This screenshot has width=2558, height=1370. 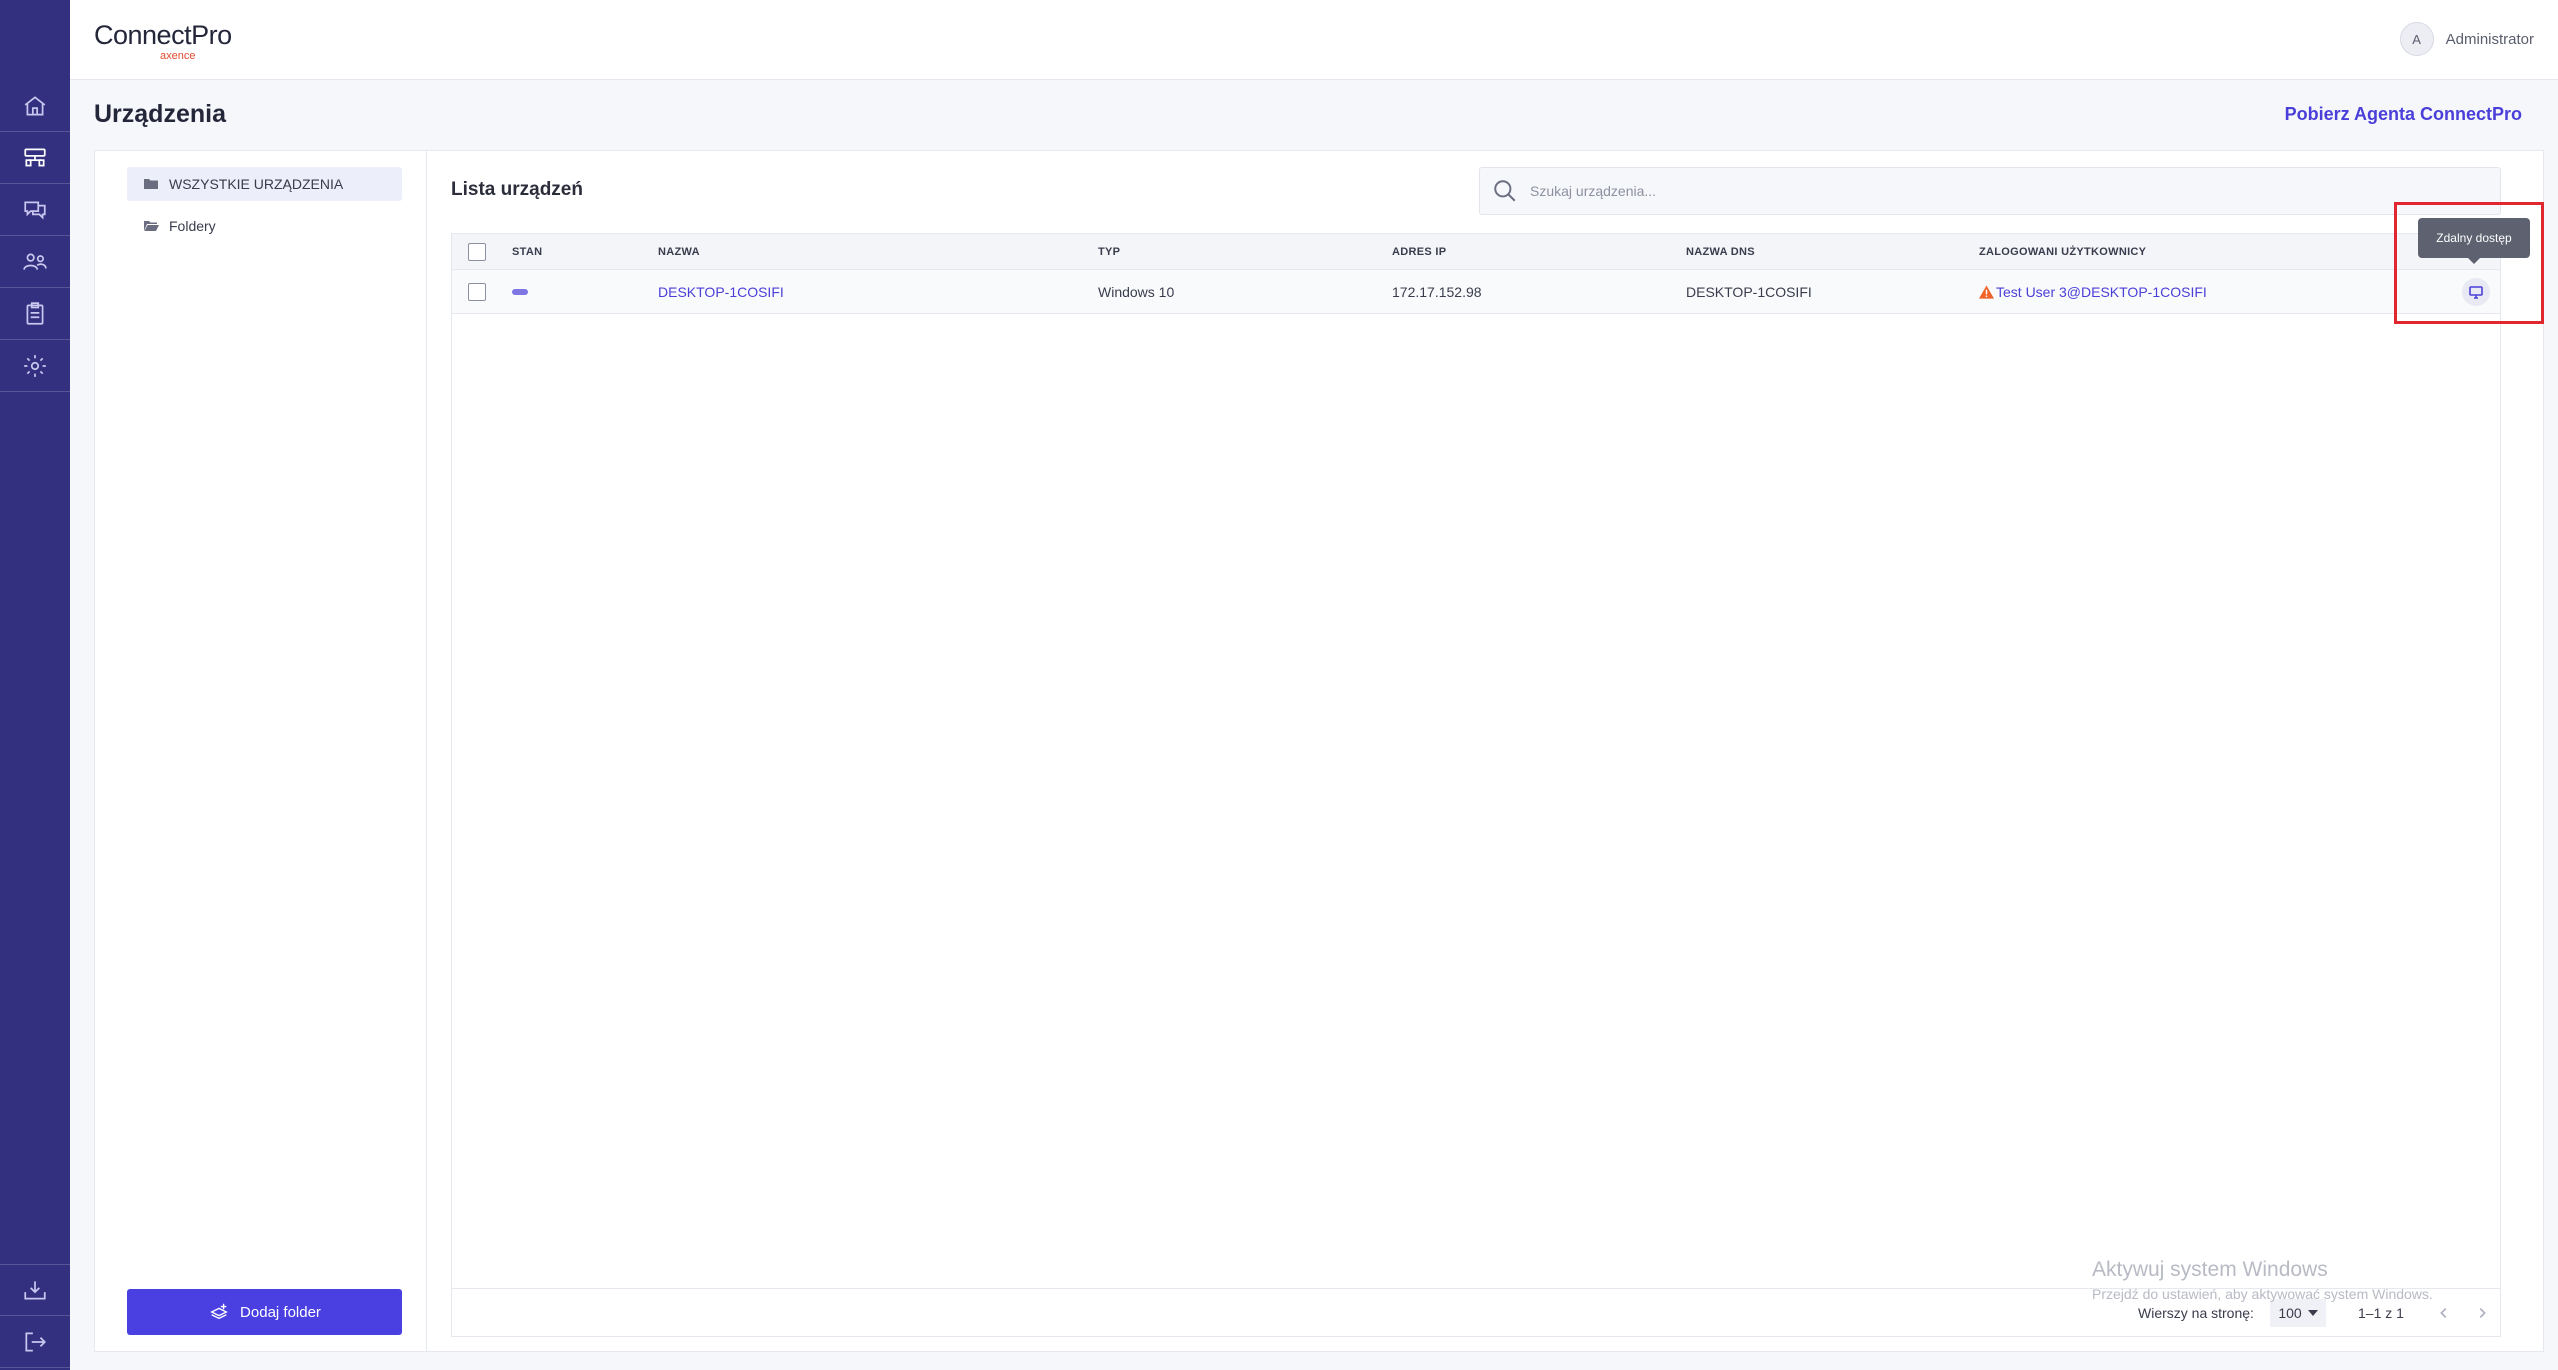 I want to click on rows-per-page-select: 100, so click(x=2298, y=1313).